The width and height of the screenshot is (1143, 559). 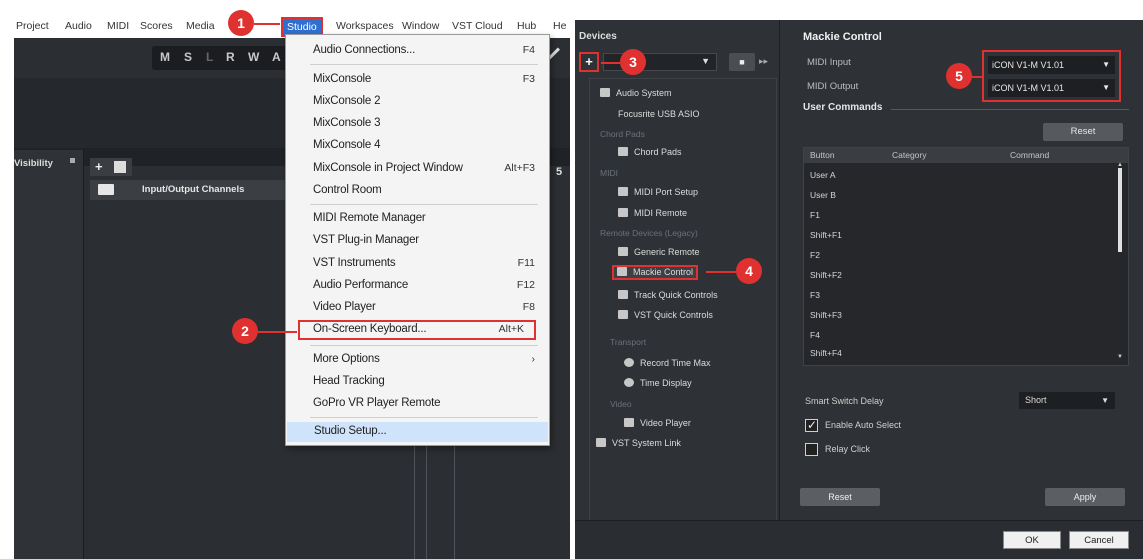 I want to click on tree-item-audio-system: Audio System, so click(x=636, y=93).